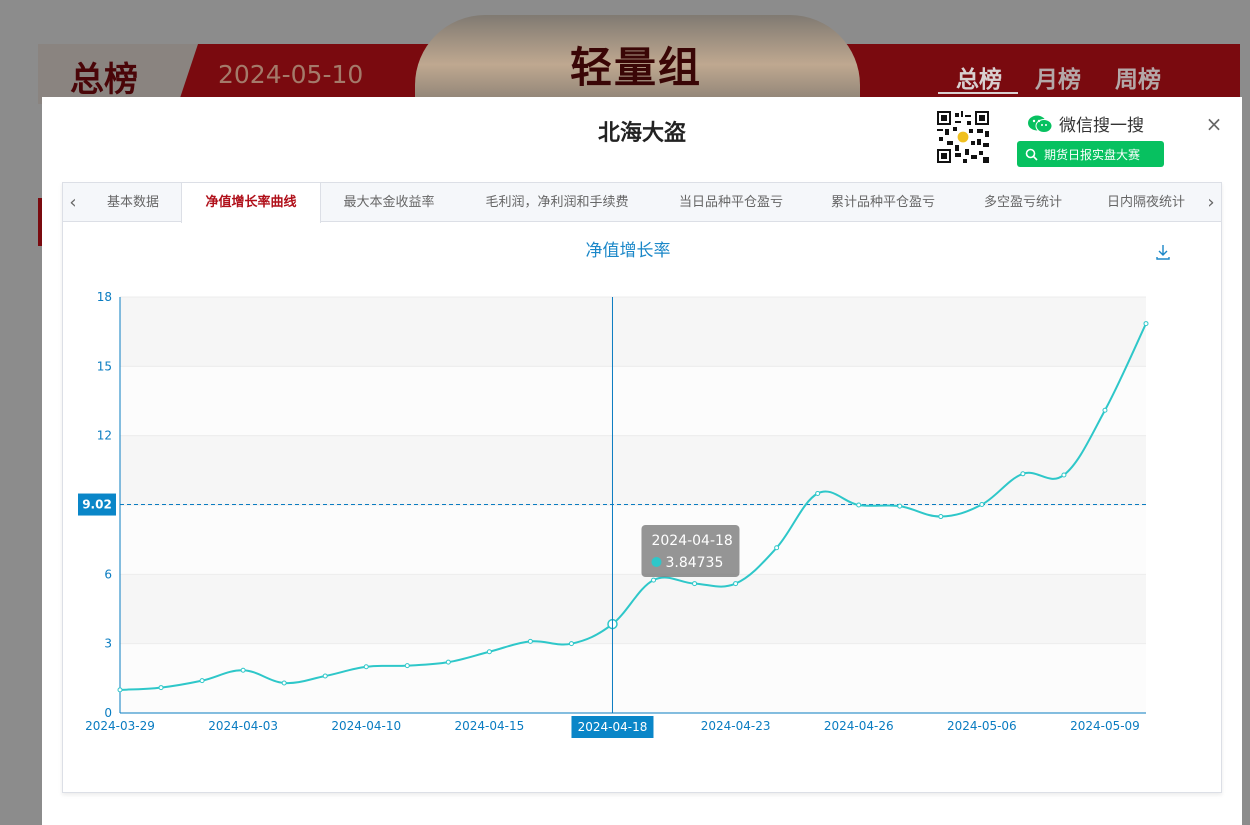  What do you see at coordinates (243, 726) in the screenshot?
I see `x-tick-label: 2024-04-03` at bounding box center [243, 726].